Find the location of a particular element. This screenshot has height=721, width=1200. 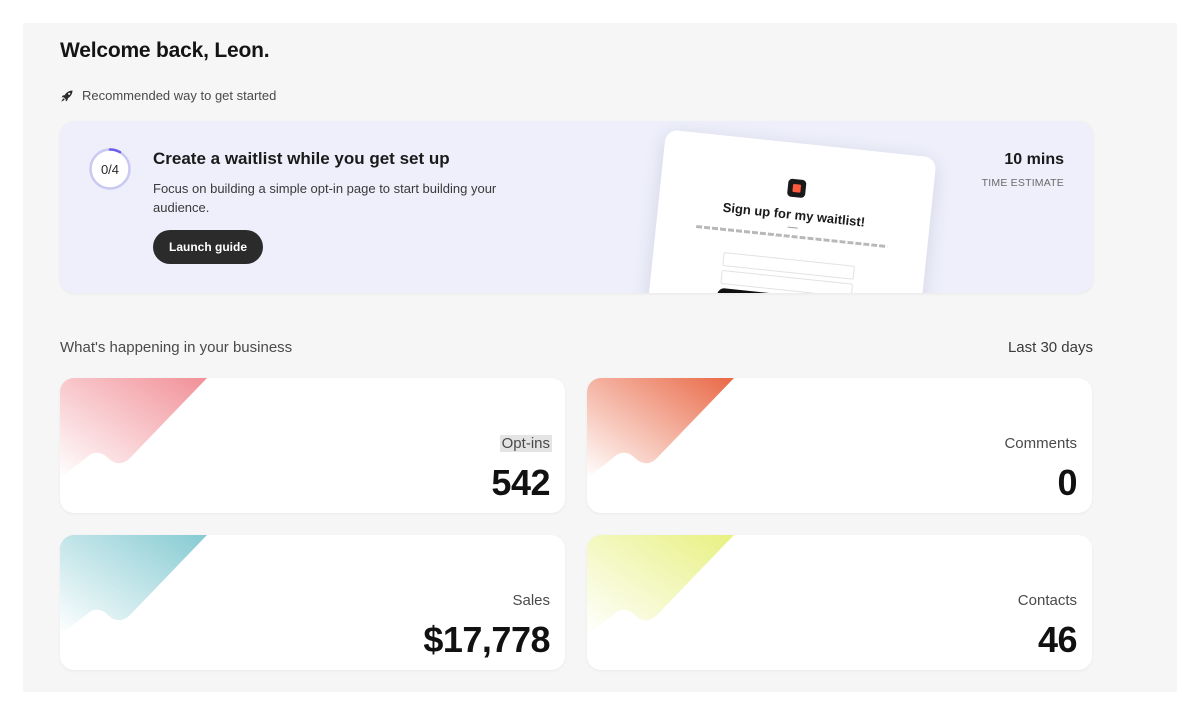

recommendation-row: Recommended way to get started is located at coordinates (168, 95).